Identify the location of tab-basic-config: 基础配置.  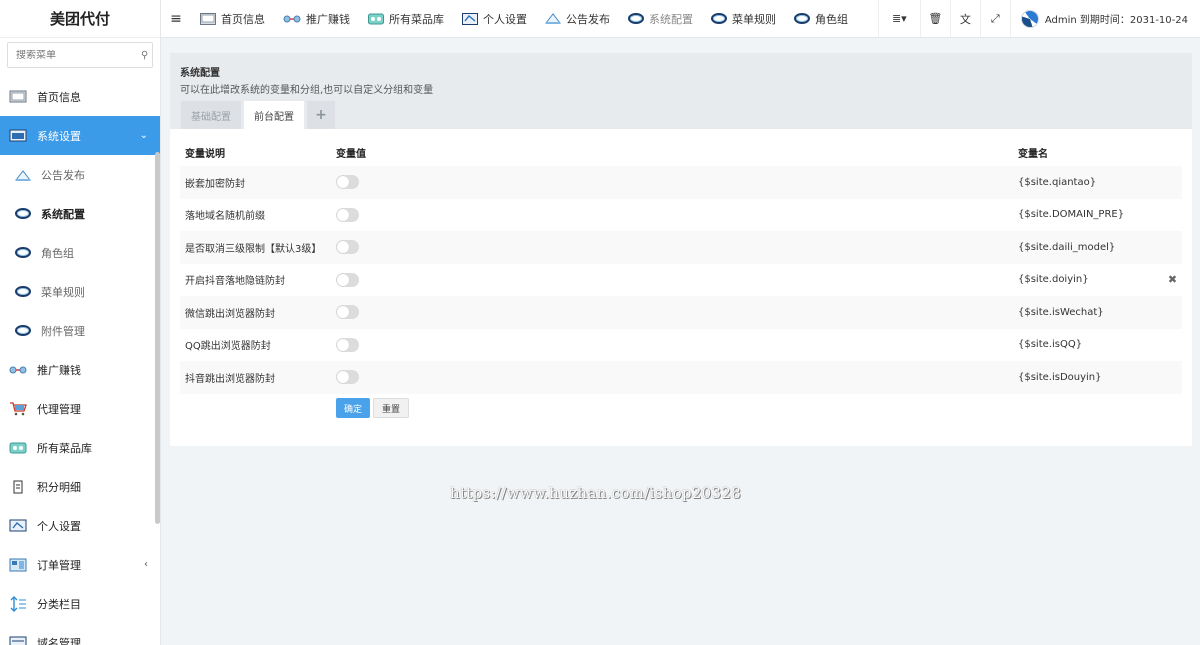
(211, 115).